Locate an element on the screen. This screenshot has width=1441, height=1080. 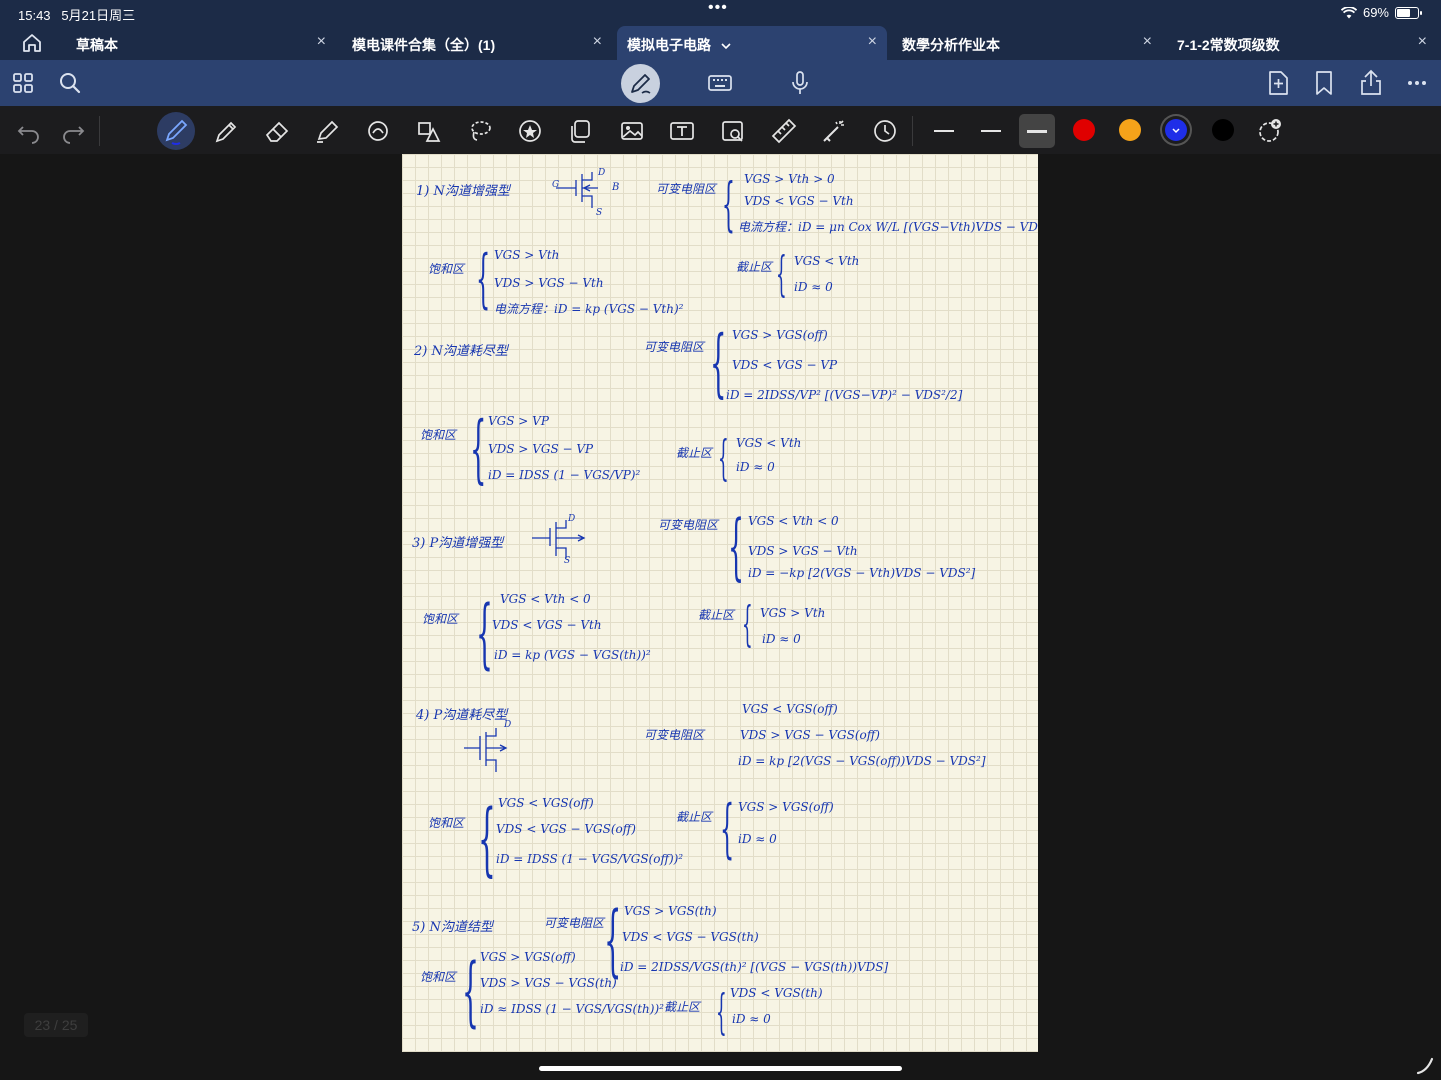
tab-label: 模拟电子电路 is located at coordinates (679, 45).